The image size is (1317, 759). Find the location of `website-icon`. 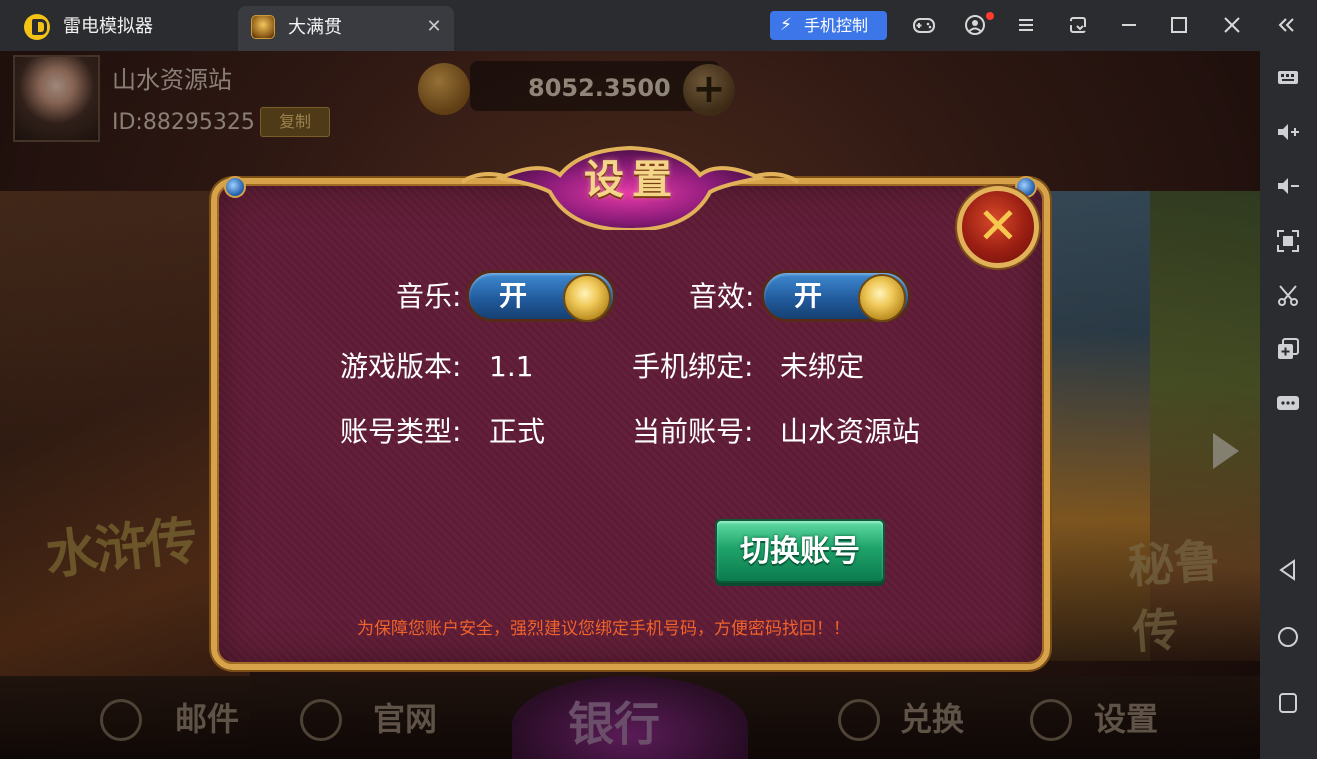

website-icon is located at coordinates (321, 720).